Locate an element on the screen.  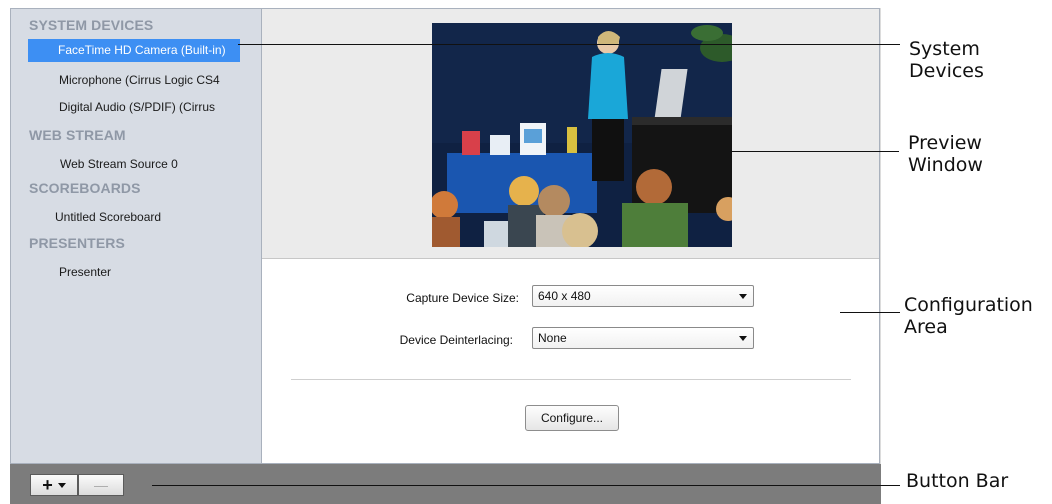
capture-size-label: Capture Device Size: is located at coordinates (462, 298).